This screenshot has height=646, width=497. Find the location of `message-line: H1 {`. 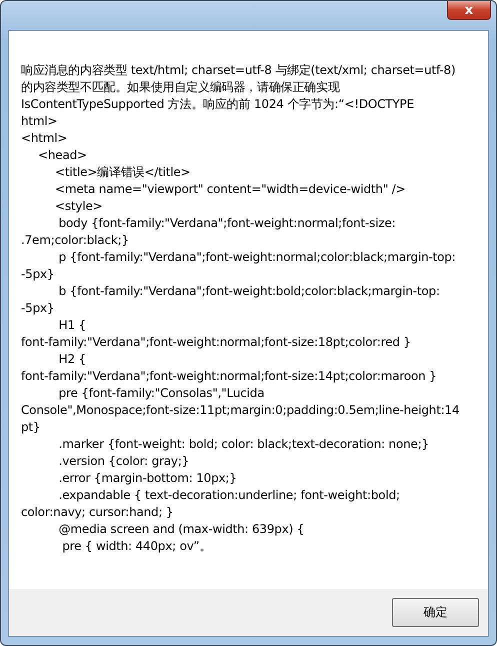

message-line: H1 { is located at coordinates (72, 325).